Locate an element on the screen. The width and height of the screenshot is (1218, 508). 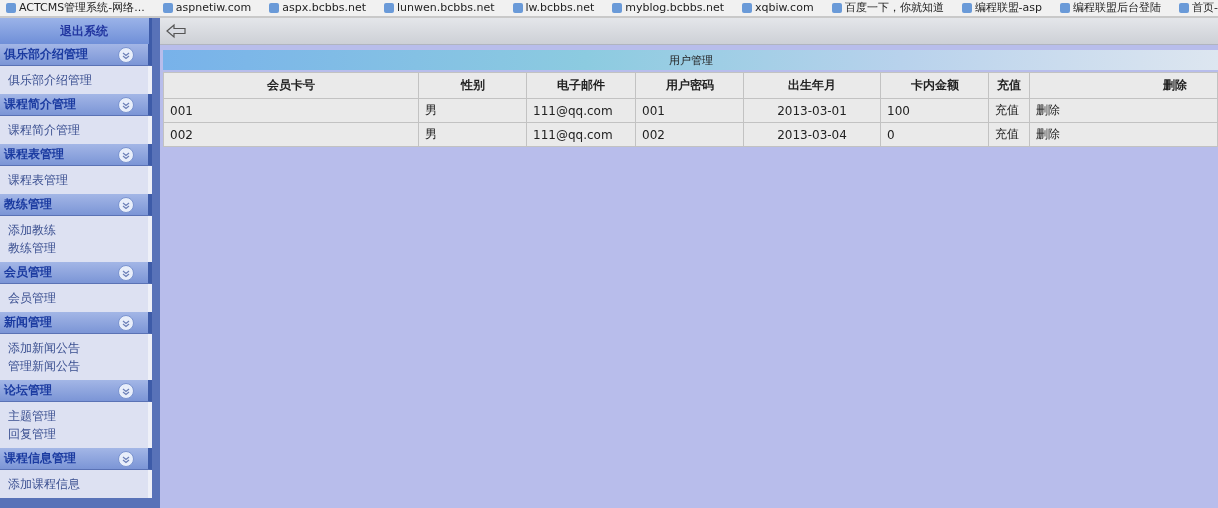
bookmark-link: 编程联盟后台登陆 is located at coordinates (1111, 8).